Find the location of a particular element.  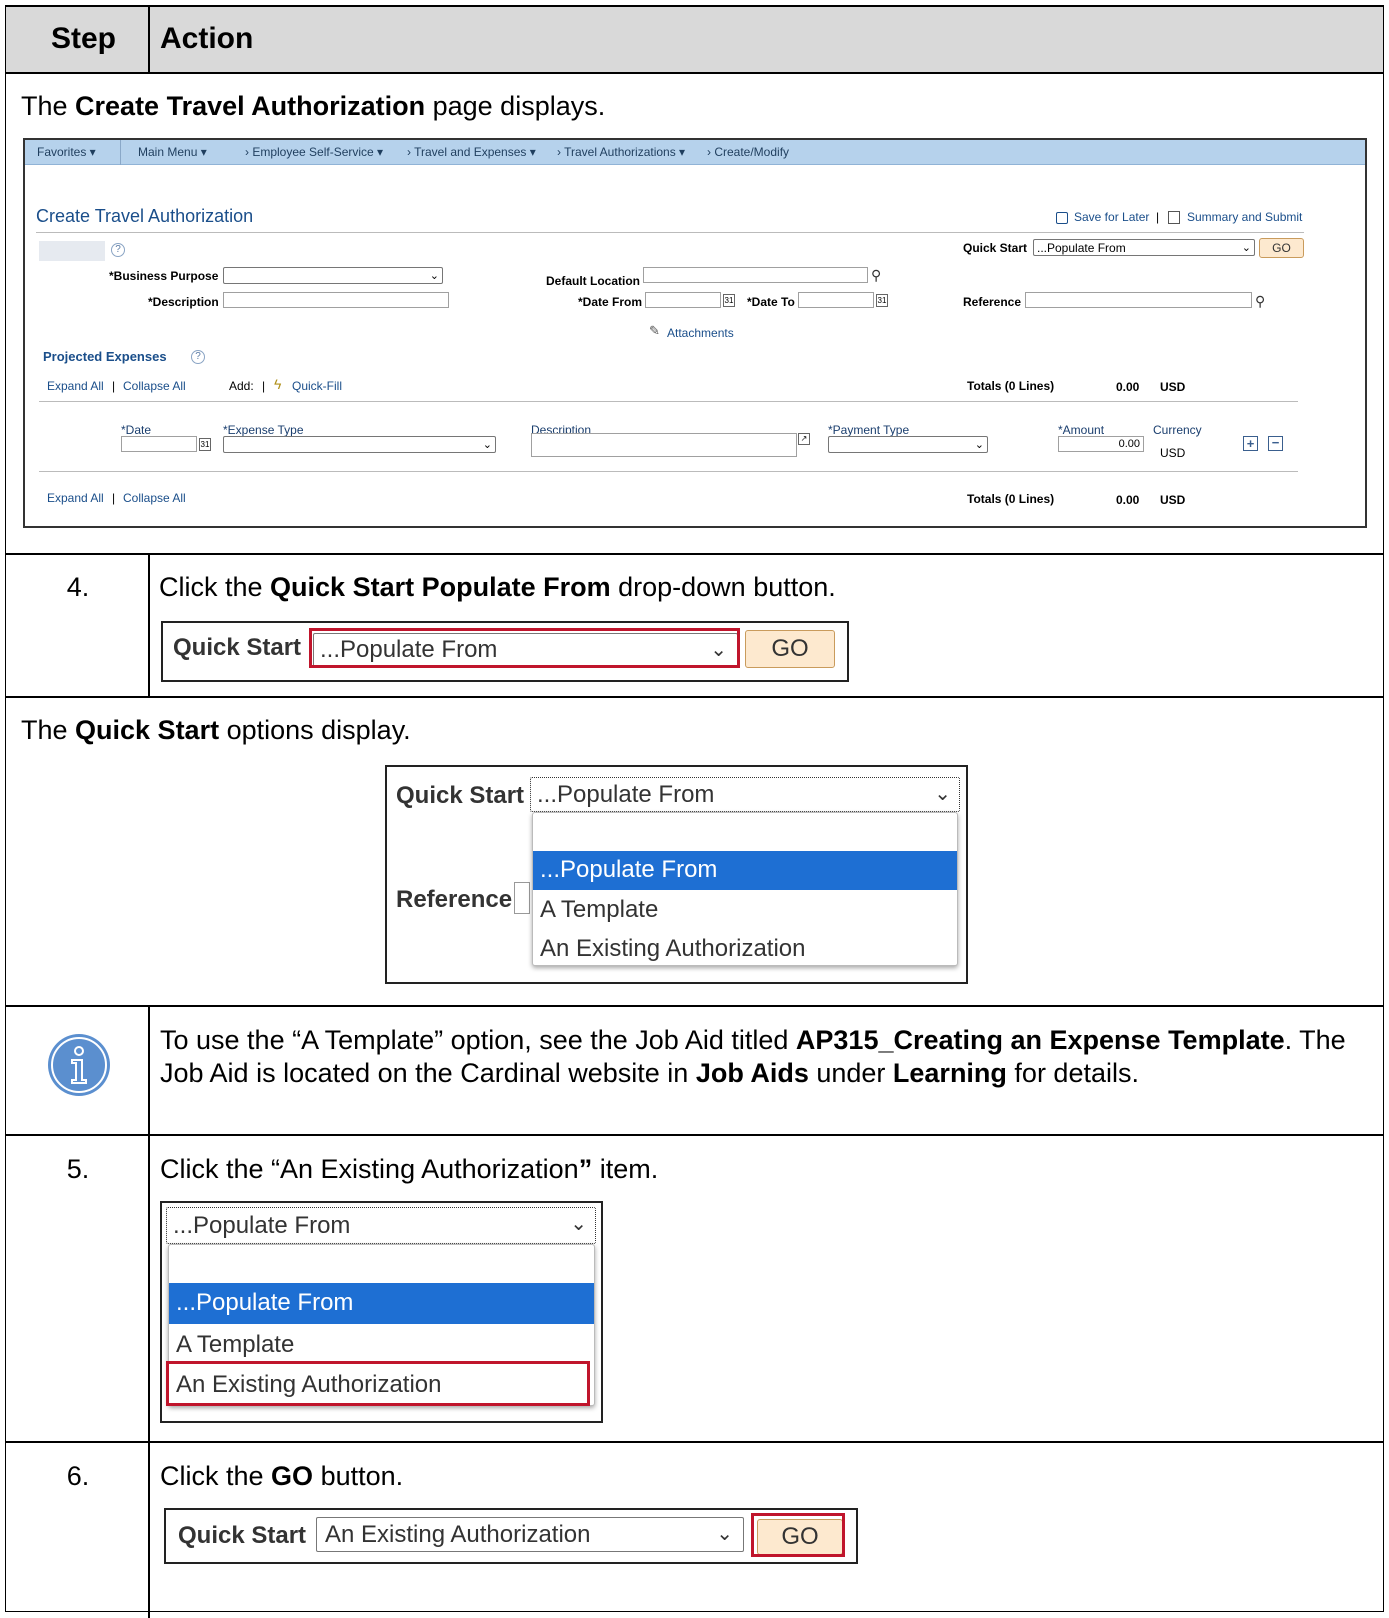

totals-value-bottom: 0.00 is located at coordinates (1128, 500).